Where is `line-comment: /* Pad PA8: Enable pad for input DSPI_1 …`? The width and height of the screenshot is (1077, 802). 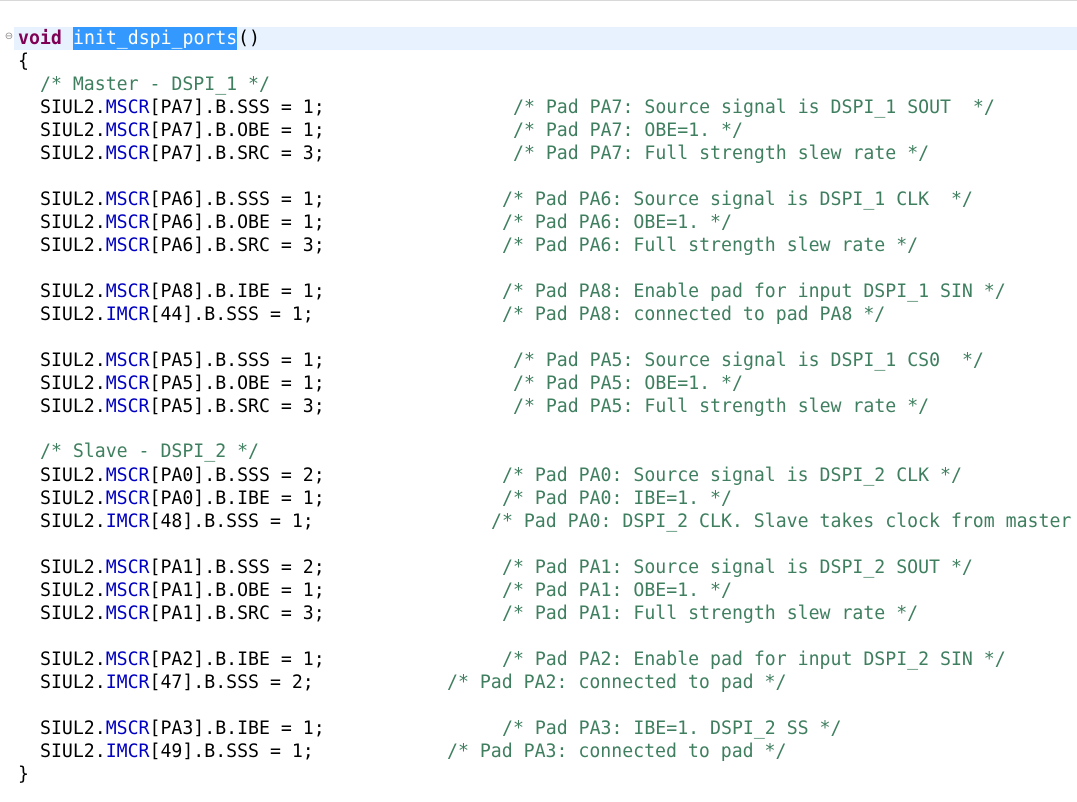 line-comment: /* Pad PA8: Enable pad for input DSPI_1 … is located at coordinates (754, 291).